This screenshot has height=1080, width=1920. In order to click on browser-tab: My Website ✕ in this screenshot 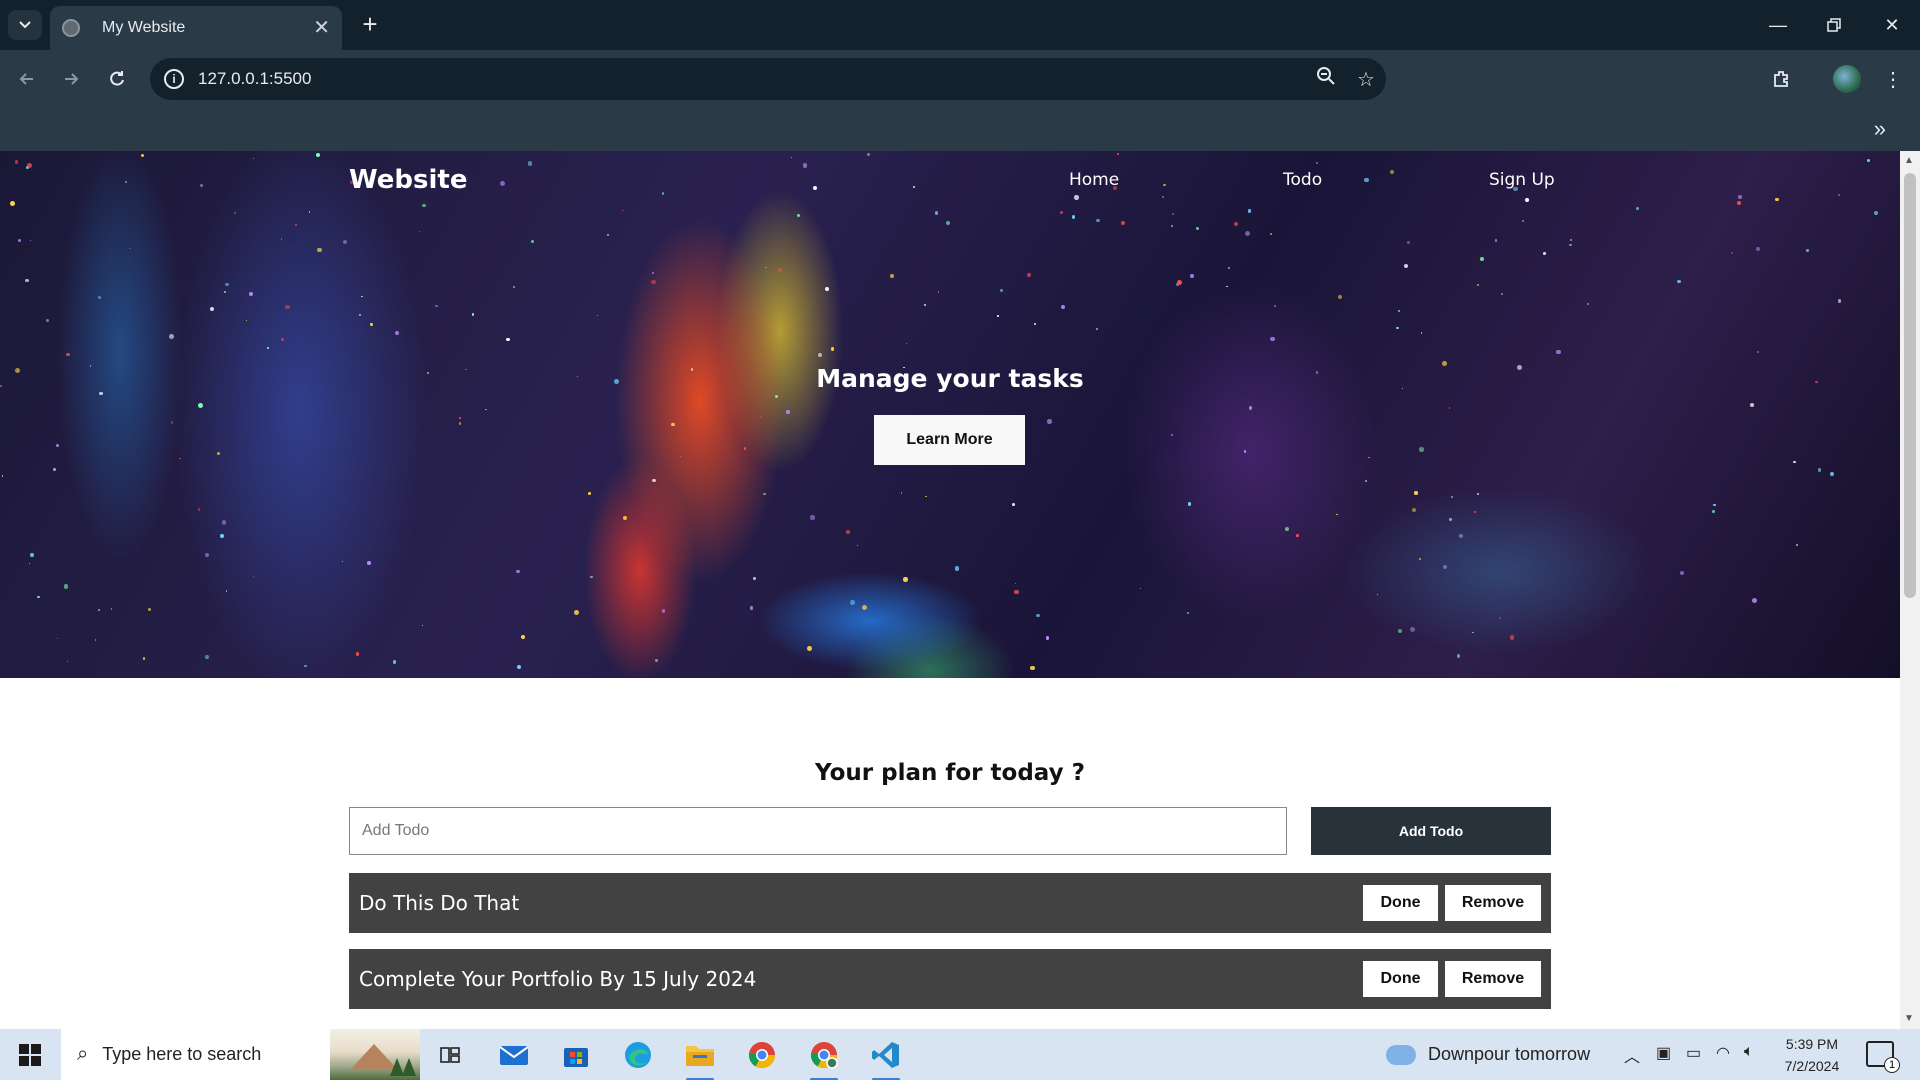, I will do `click(196, 28)`.